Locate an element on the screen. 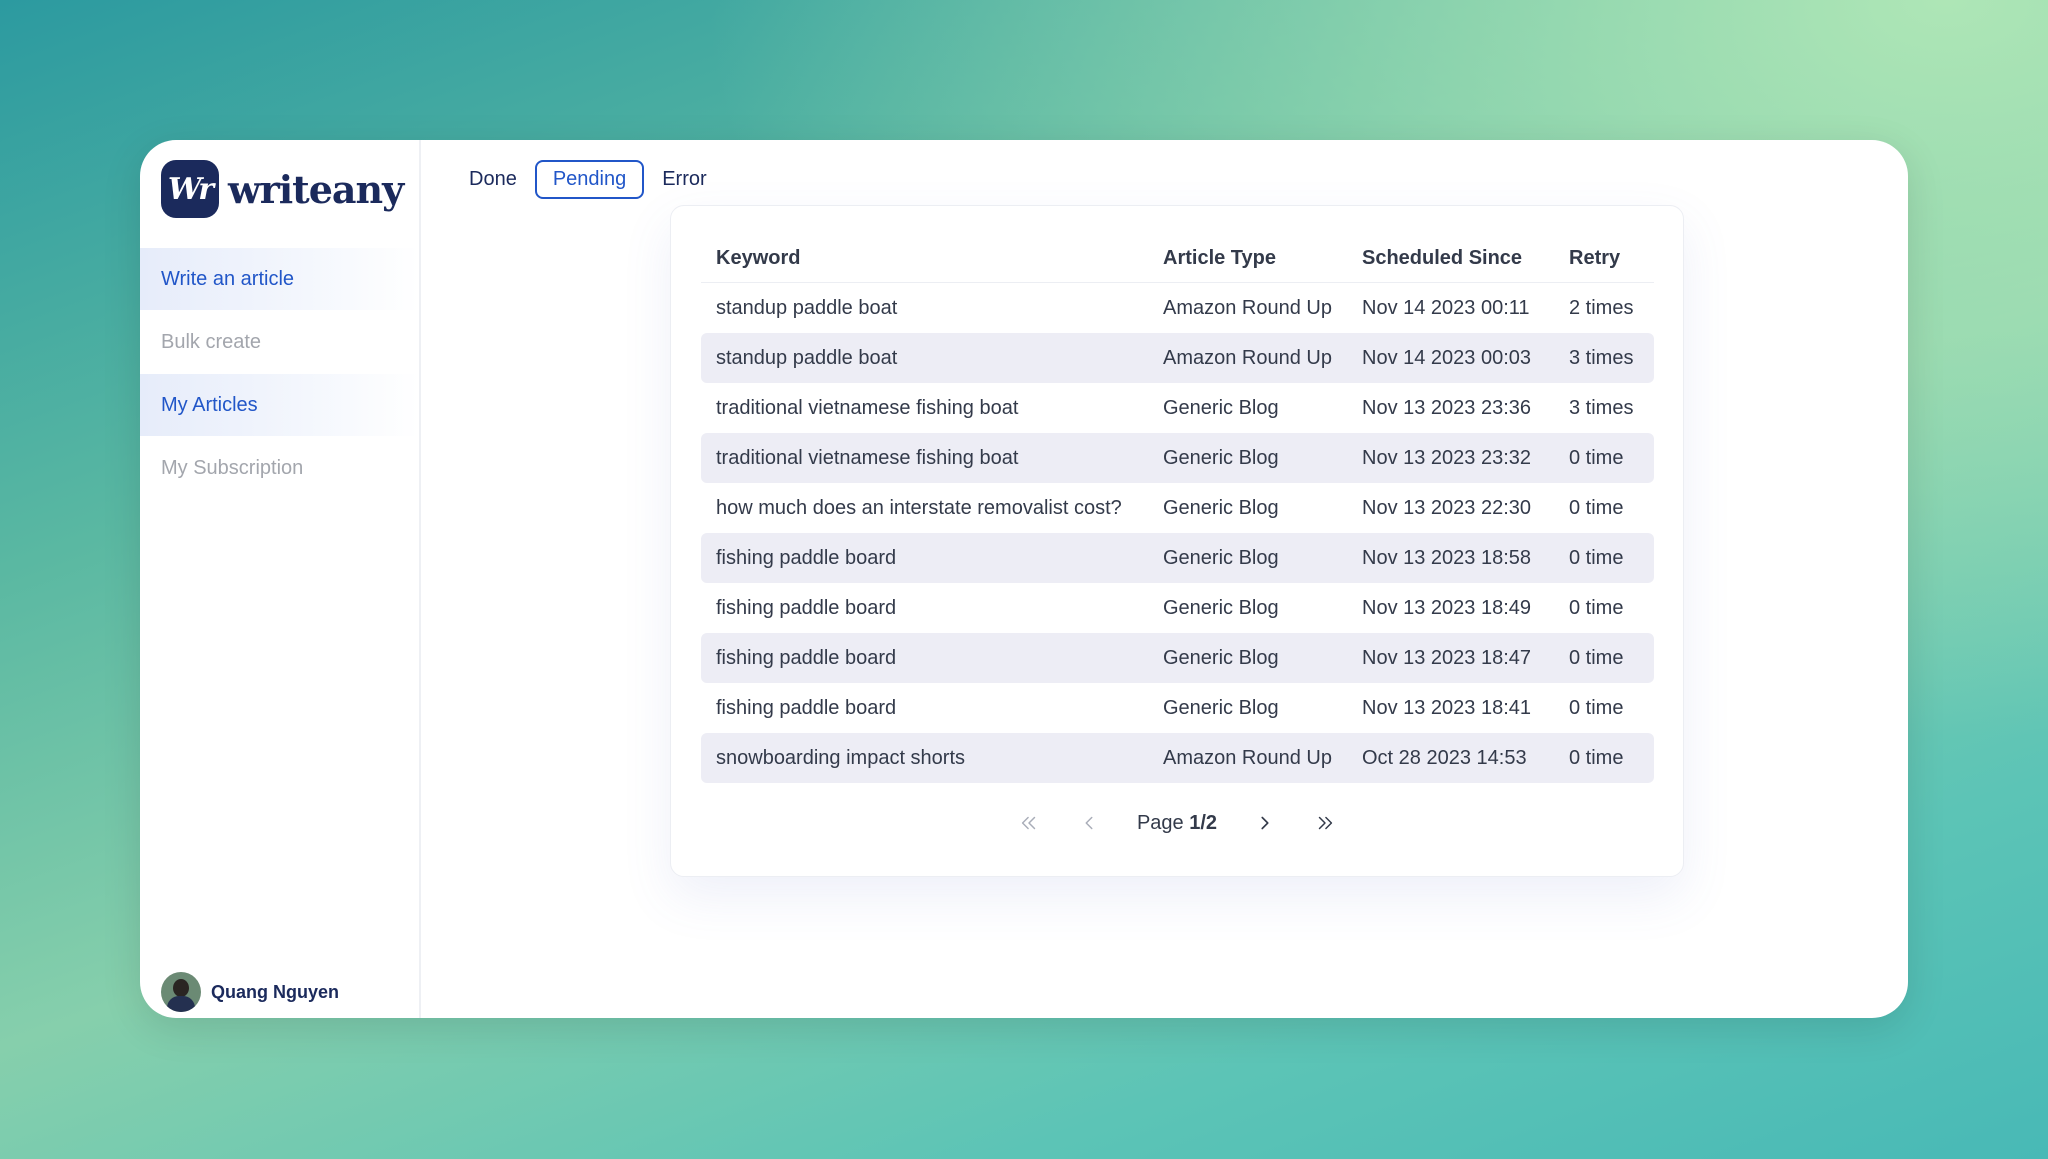 Image resolution: width=2048 pixels, height=1159 pixels. logo: Wr writeany is located at coordinates (282, 189).